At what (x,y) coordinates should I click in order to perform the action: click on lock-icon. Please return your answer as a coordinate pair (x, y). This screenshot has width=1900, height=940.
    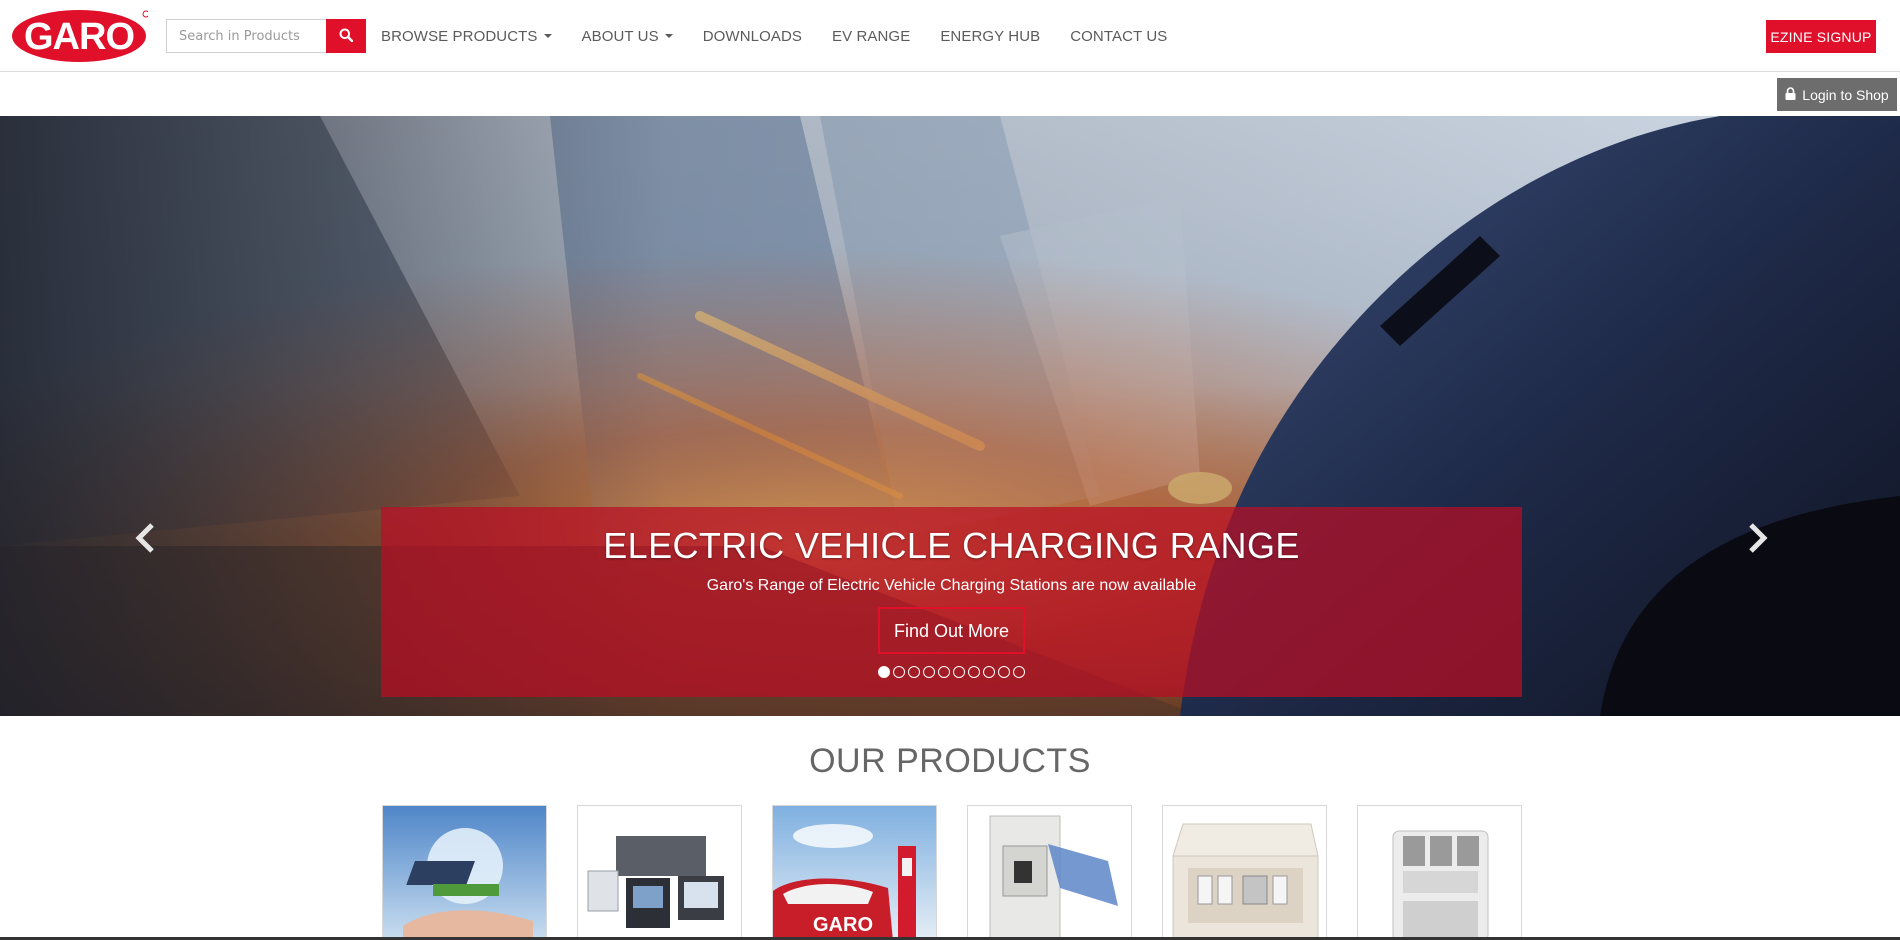
    Looking at the image, I should click on (1790, 94).